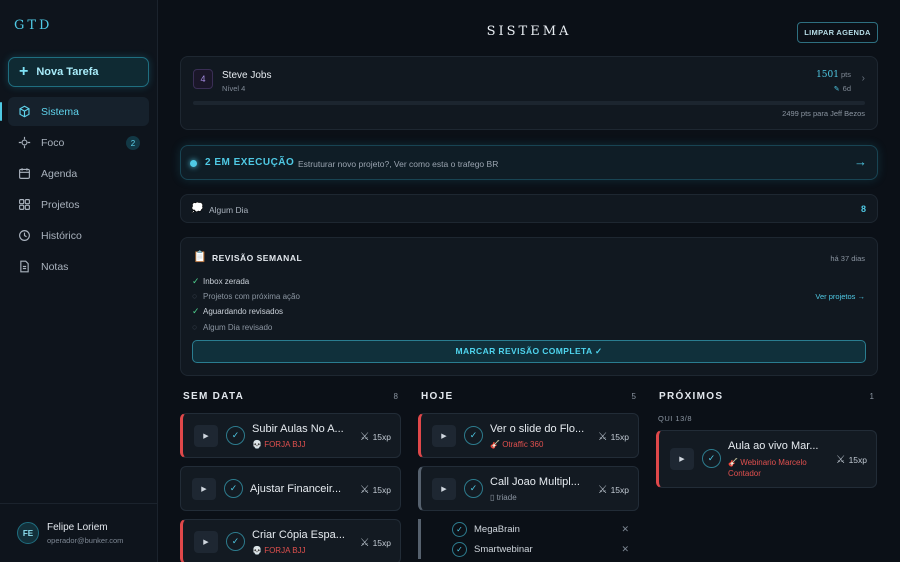 The width and height of the screenshot is (900, 562). I want to click on someday-bar: 💭 Algum Dia 8, so click(529, 208).